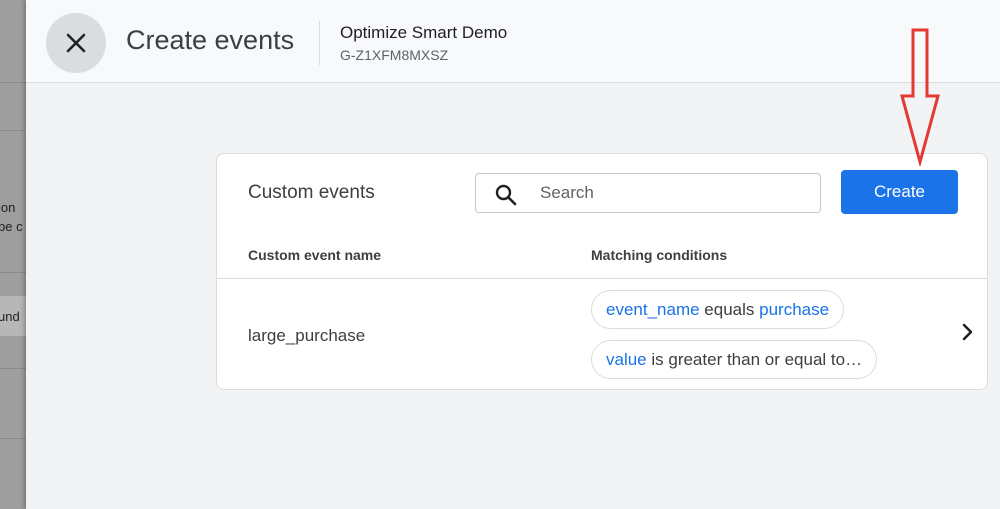 This screenshot has width=1000, height=509. Describe the element at coordinates (13, 254) in the screenshot. I see `background-page: ion be c und` at that location.